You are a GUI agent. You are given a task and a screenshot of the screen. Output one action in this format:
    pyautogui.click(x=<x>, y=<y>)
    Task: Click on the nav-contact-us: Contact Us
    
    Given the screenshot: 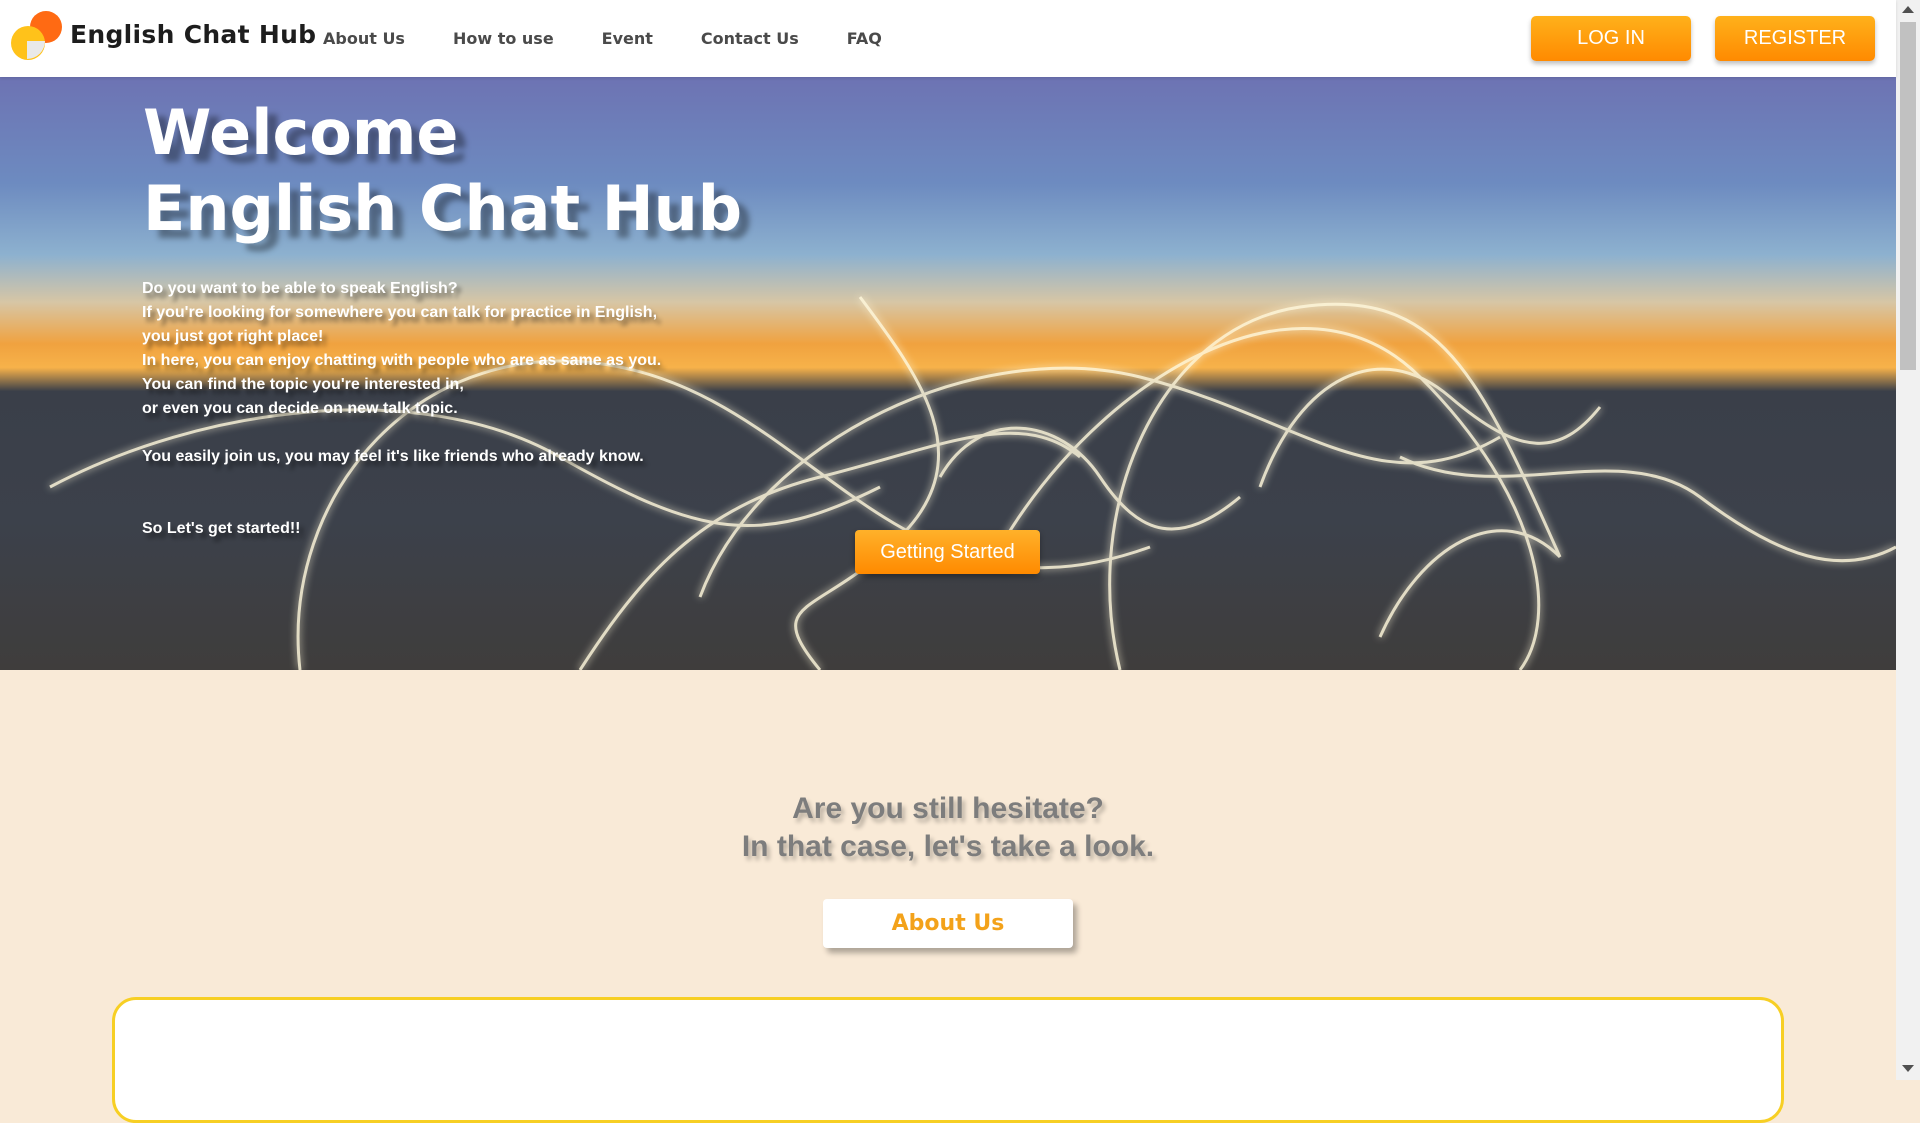 What is the action you would take?
    pyautogui.click(x=750, y=38)
    